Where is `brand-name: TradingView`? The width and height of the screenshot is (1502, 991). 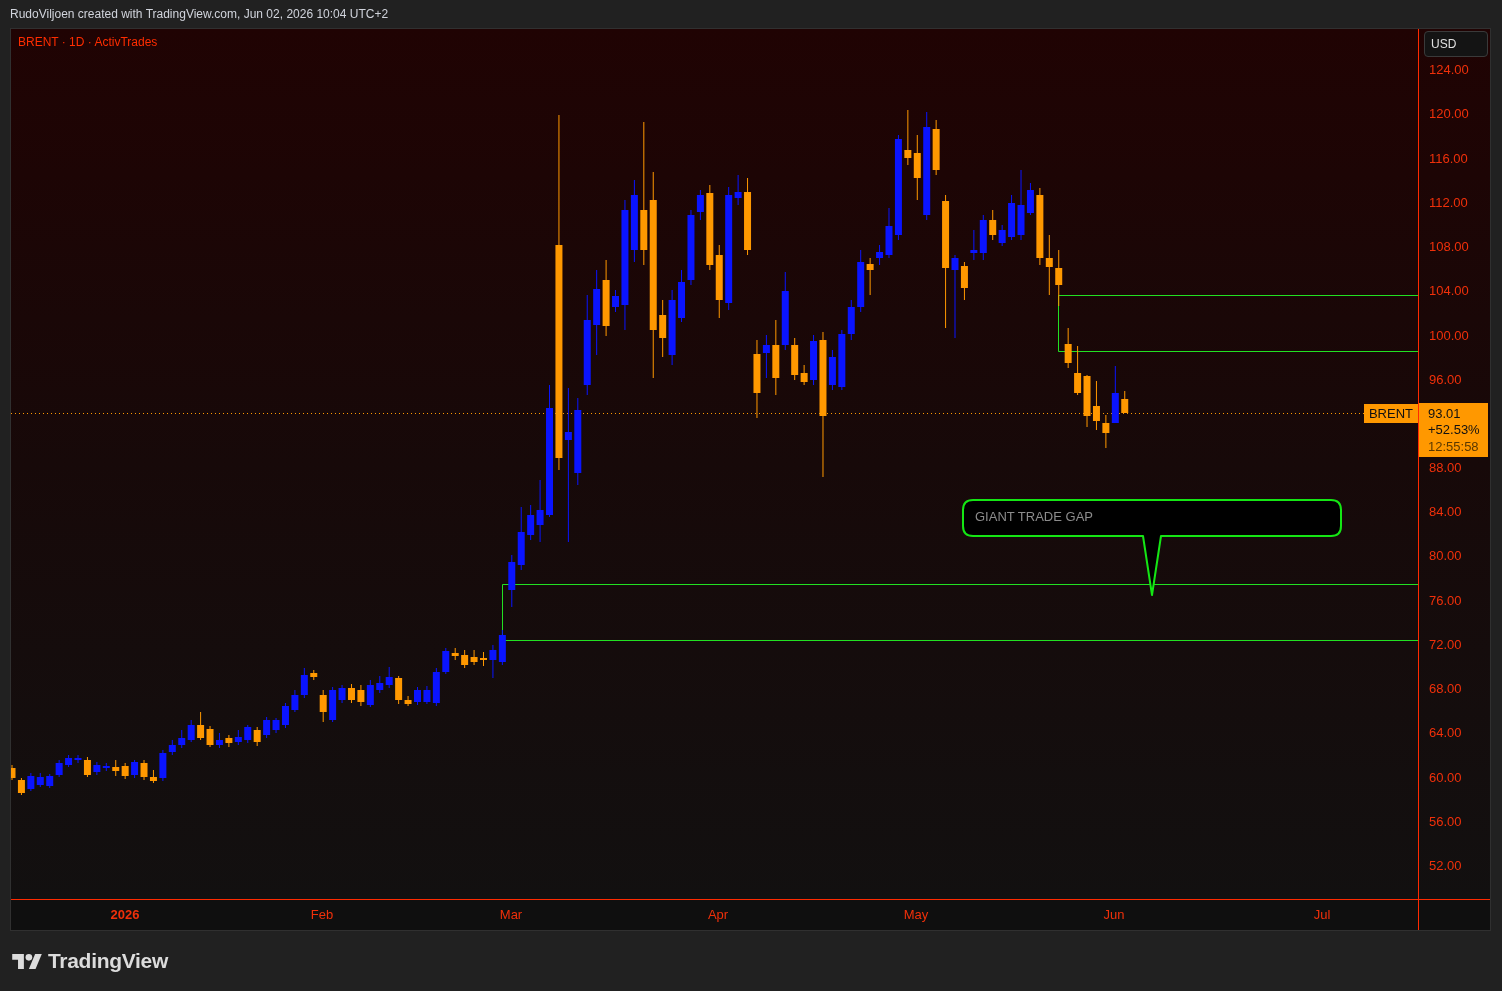 brand-name: TradingView is located at coordinates (108, 961).